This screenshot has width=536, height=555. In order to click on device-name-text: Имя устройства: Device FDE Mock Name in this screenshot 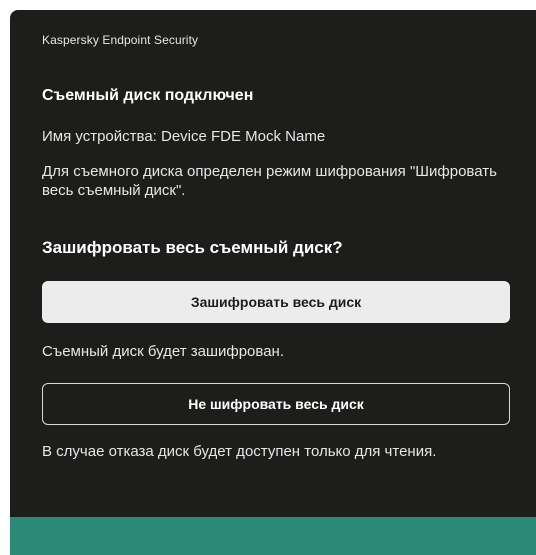, I will do `click(184, 136)`.